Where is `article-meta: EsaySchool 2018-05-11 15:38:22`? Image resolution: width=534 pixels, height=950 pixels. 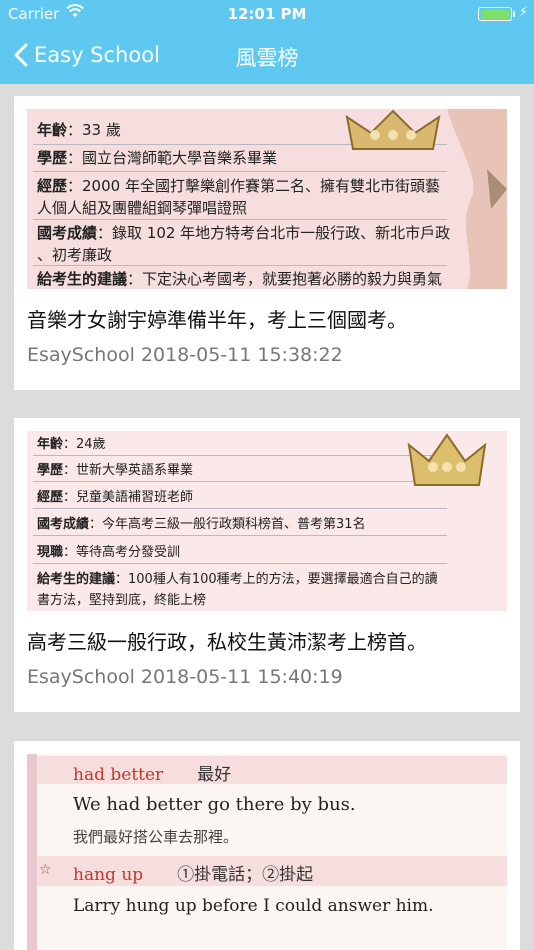
article-meta: EsaySchool 2018-05-11 15:38:22 is located at coordinates (185, 355).